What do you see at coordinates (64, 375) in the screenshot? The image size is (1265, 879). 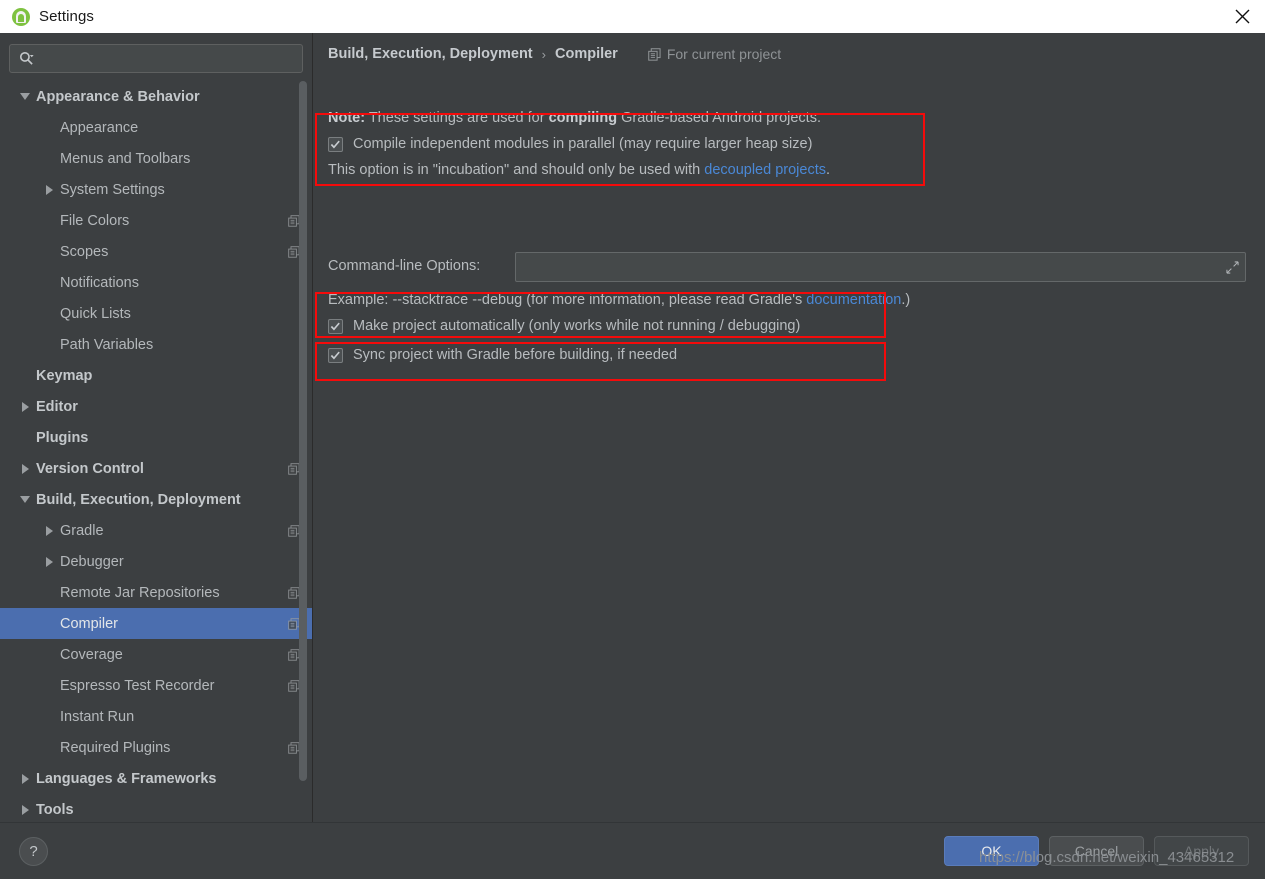 I see `sidebar-item-label: Keymap` at bounding box center [64, 375].